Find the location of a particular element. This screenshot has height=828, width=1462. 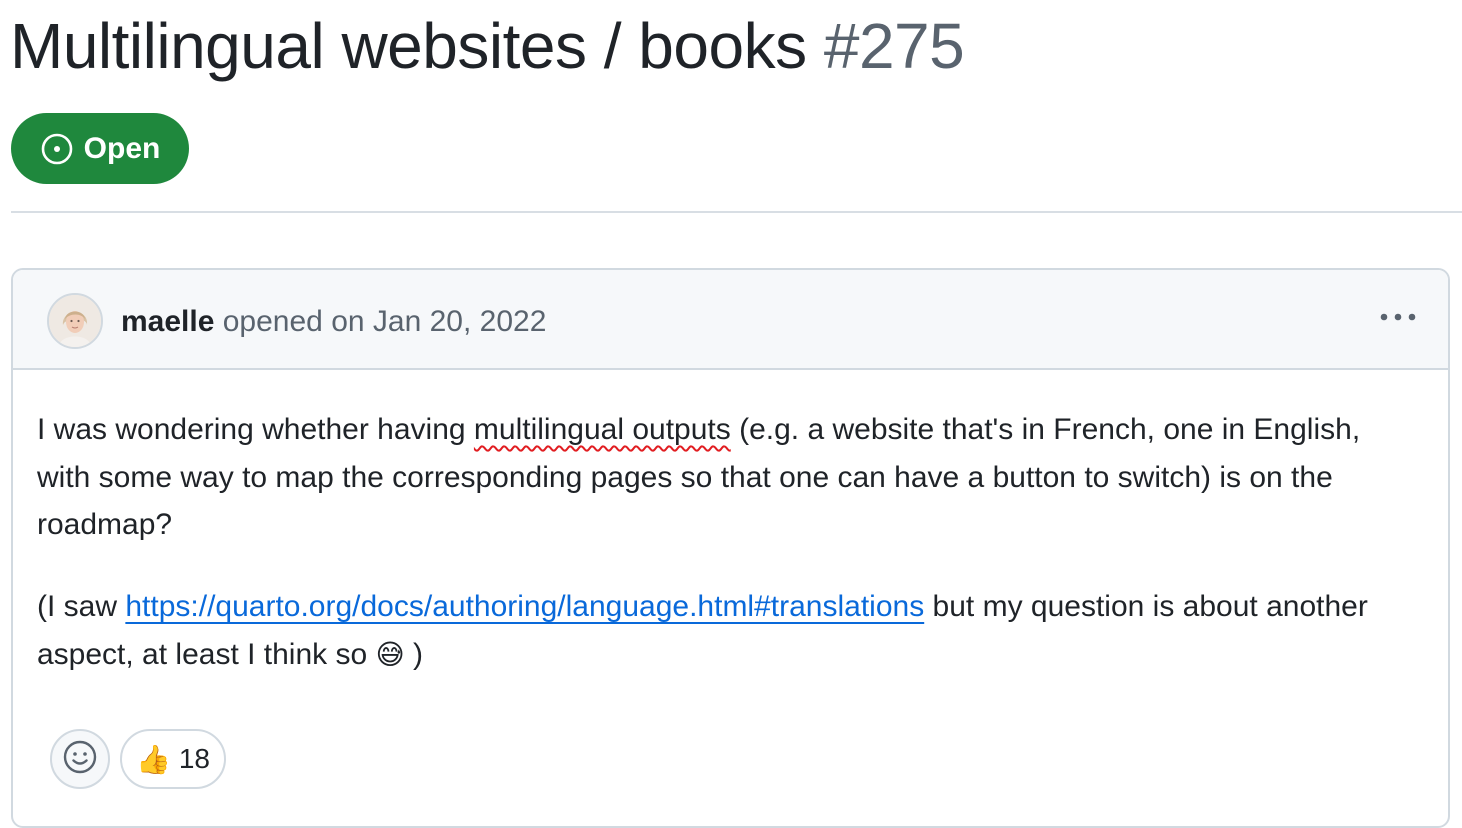

issue-state-label: Open is located at coordinates (122, 148).